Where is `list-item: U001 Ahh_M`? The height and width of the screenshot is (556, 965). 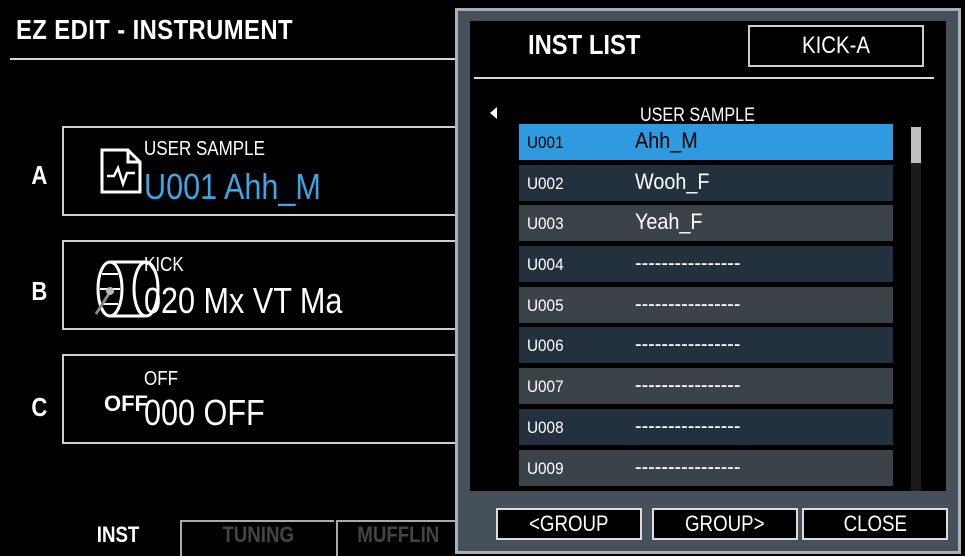 list-item: U001 Ahh_M is located at coordinates (706, 142).